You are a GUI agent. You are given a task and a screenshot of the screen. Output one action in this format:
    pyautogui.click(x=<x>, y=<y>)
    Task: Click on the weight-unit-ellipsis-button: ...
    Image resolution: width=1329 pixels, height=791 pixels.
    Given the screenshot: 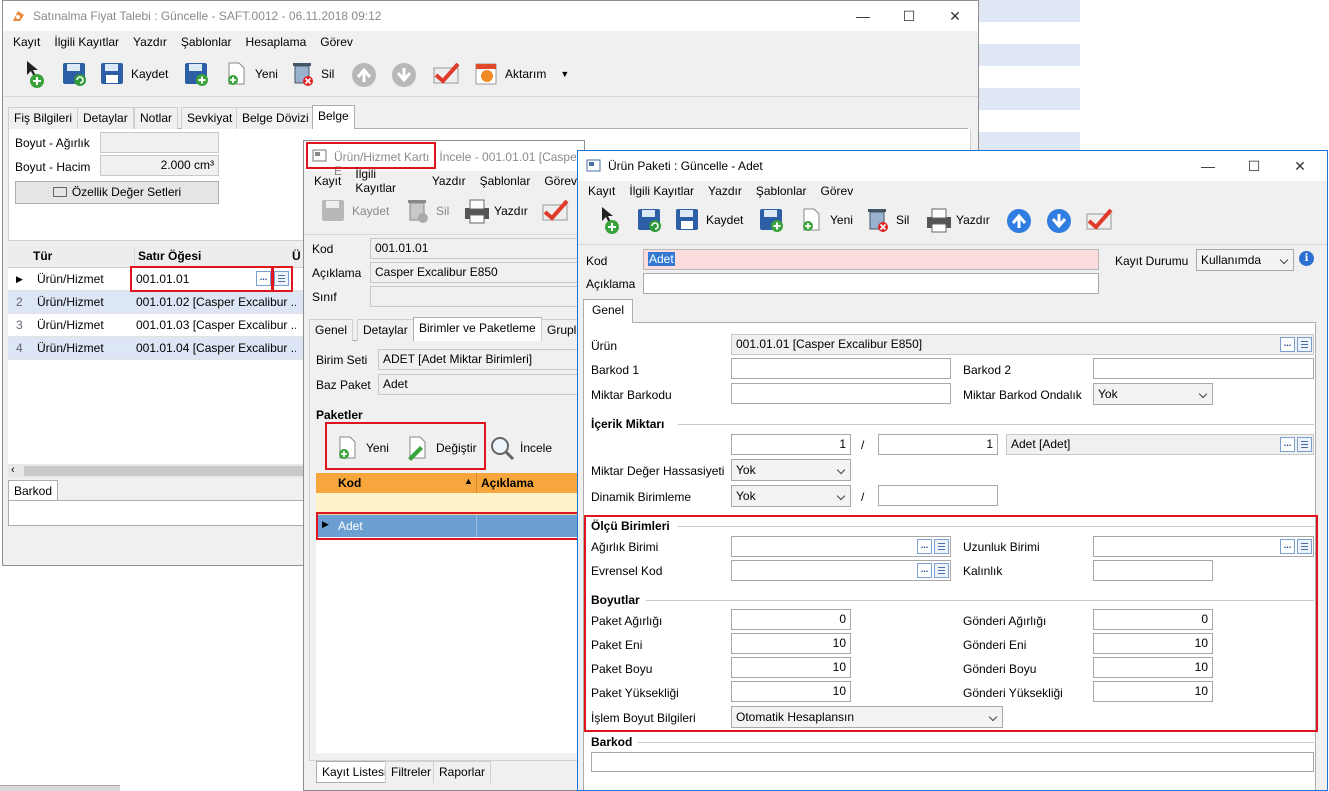 What is the action you would take?
    pyautogui.click(x=924, y=546)
    